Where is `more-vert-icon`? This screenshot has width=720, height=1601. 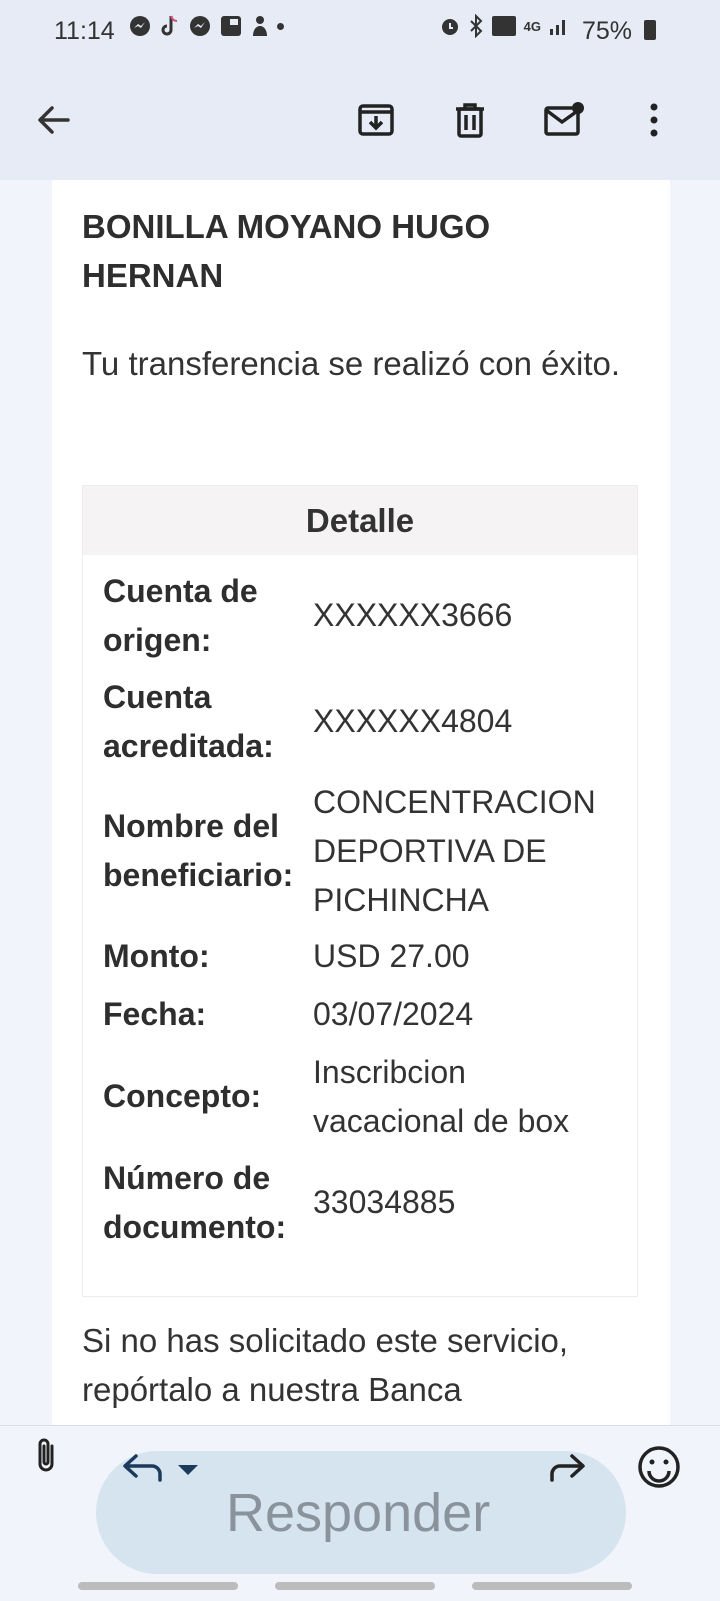
more-vert-icon is located at coordinates (654, 120).